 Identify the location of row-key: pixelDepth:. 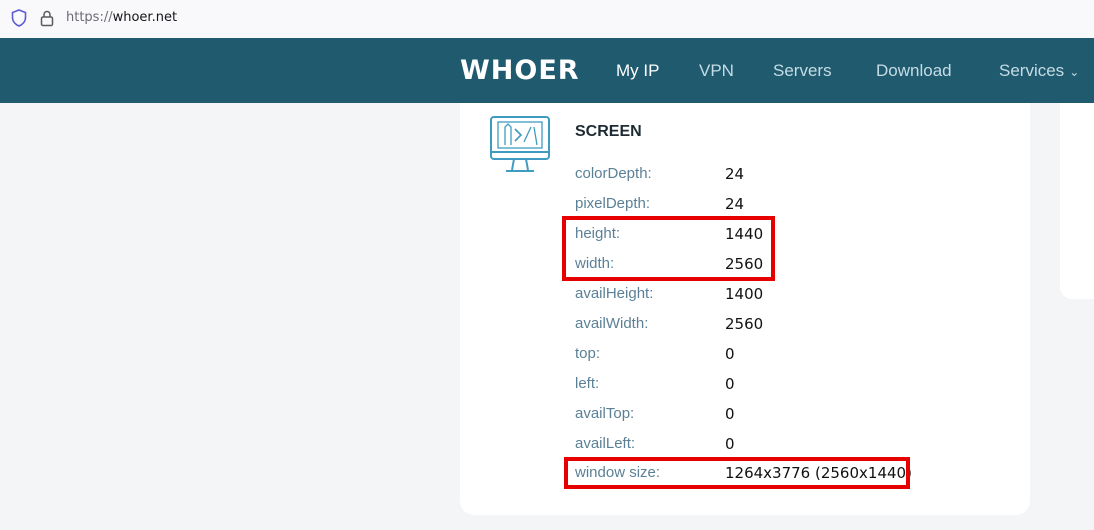
(613, 203).